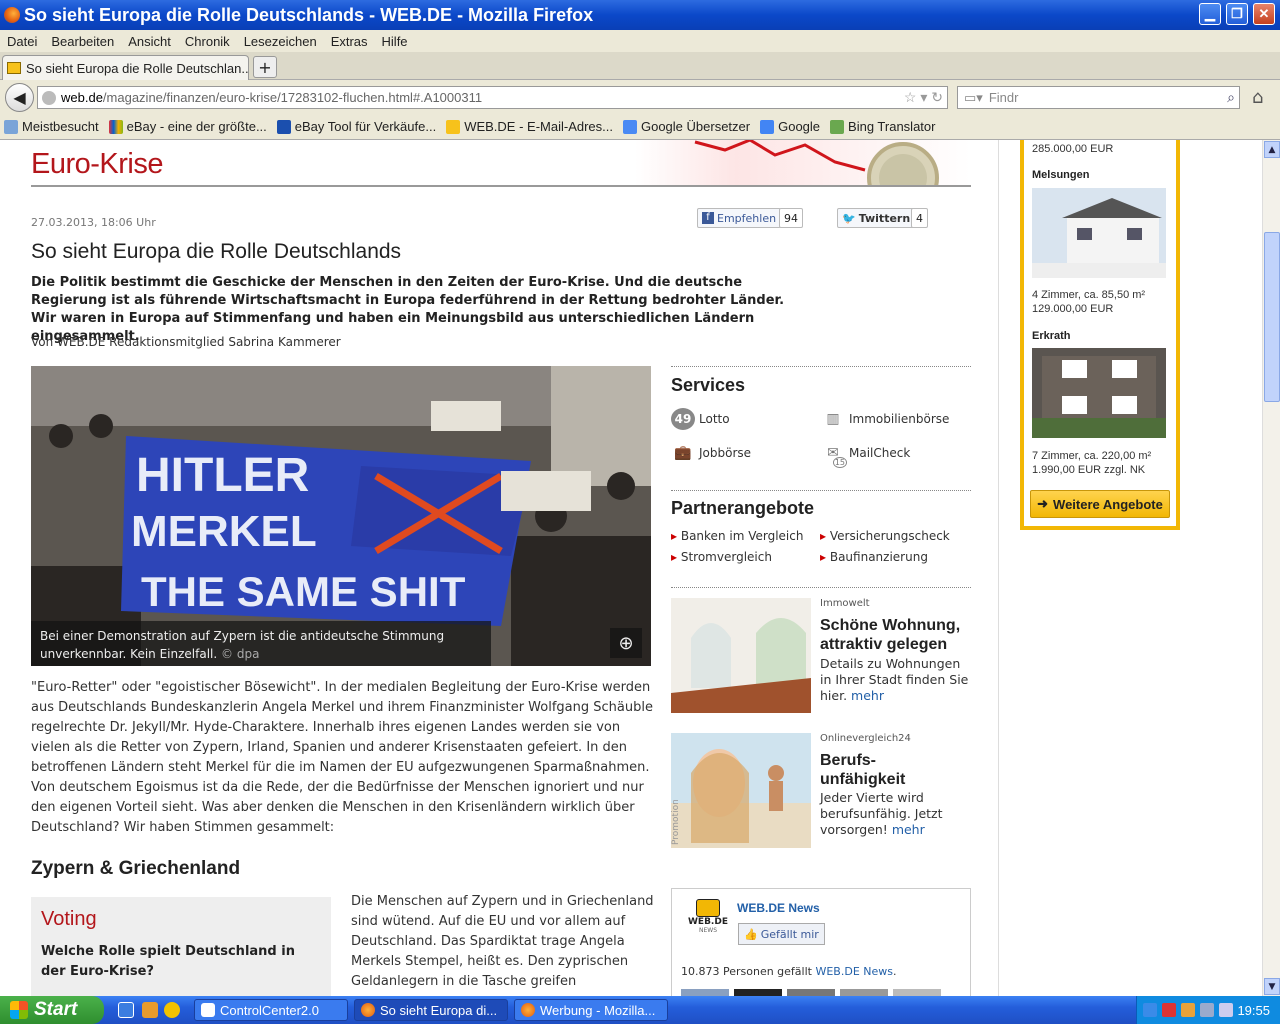 This screenshot has width=1280, height=1024. I want to click on bookmark-bing: Bing Translator, so click(882, 126).